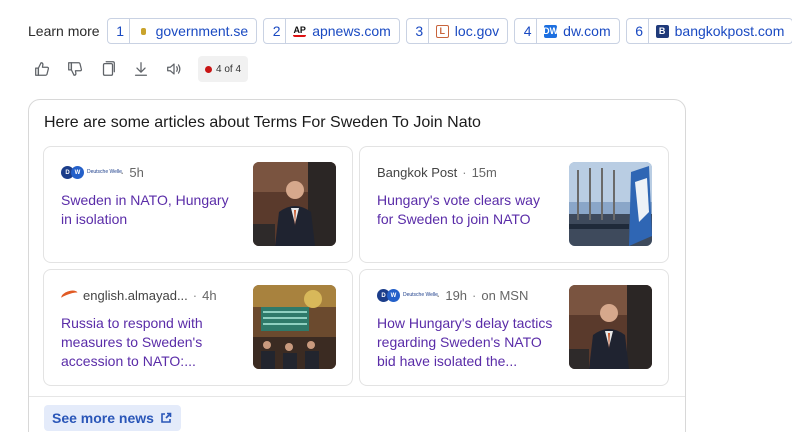  I want to click on see-more-label: See more news, so click(103, 418).